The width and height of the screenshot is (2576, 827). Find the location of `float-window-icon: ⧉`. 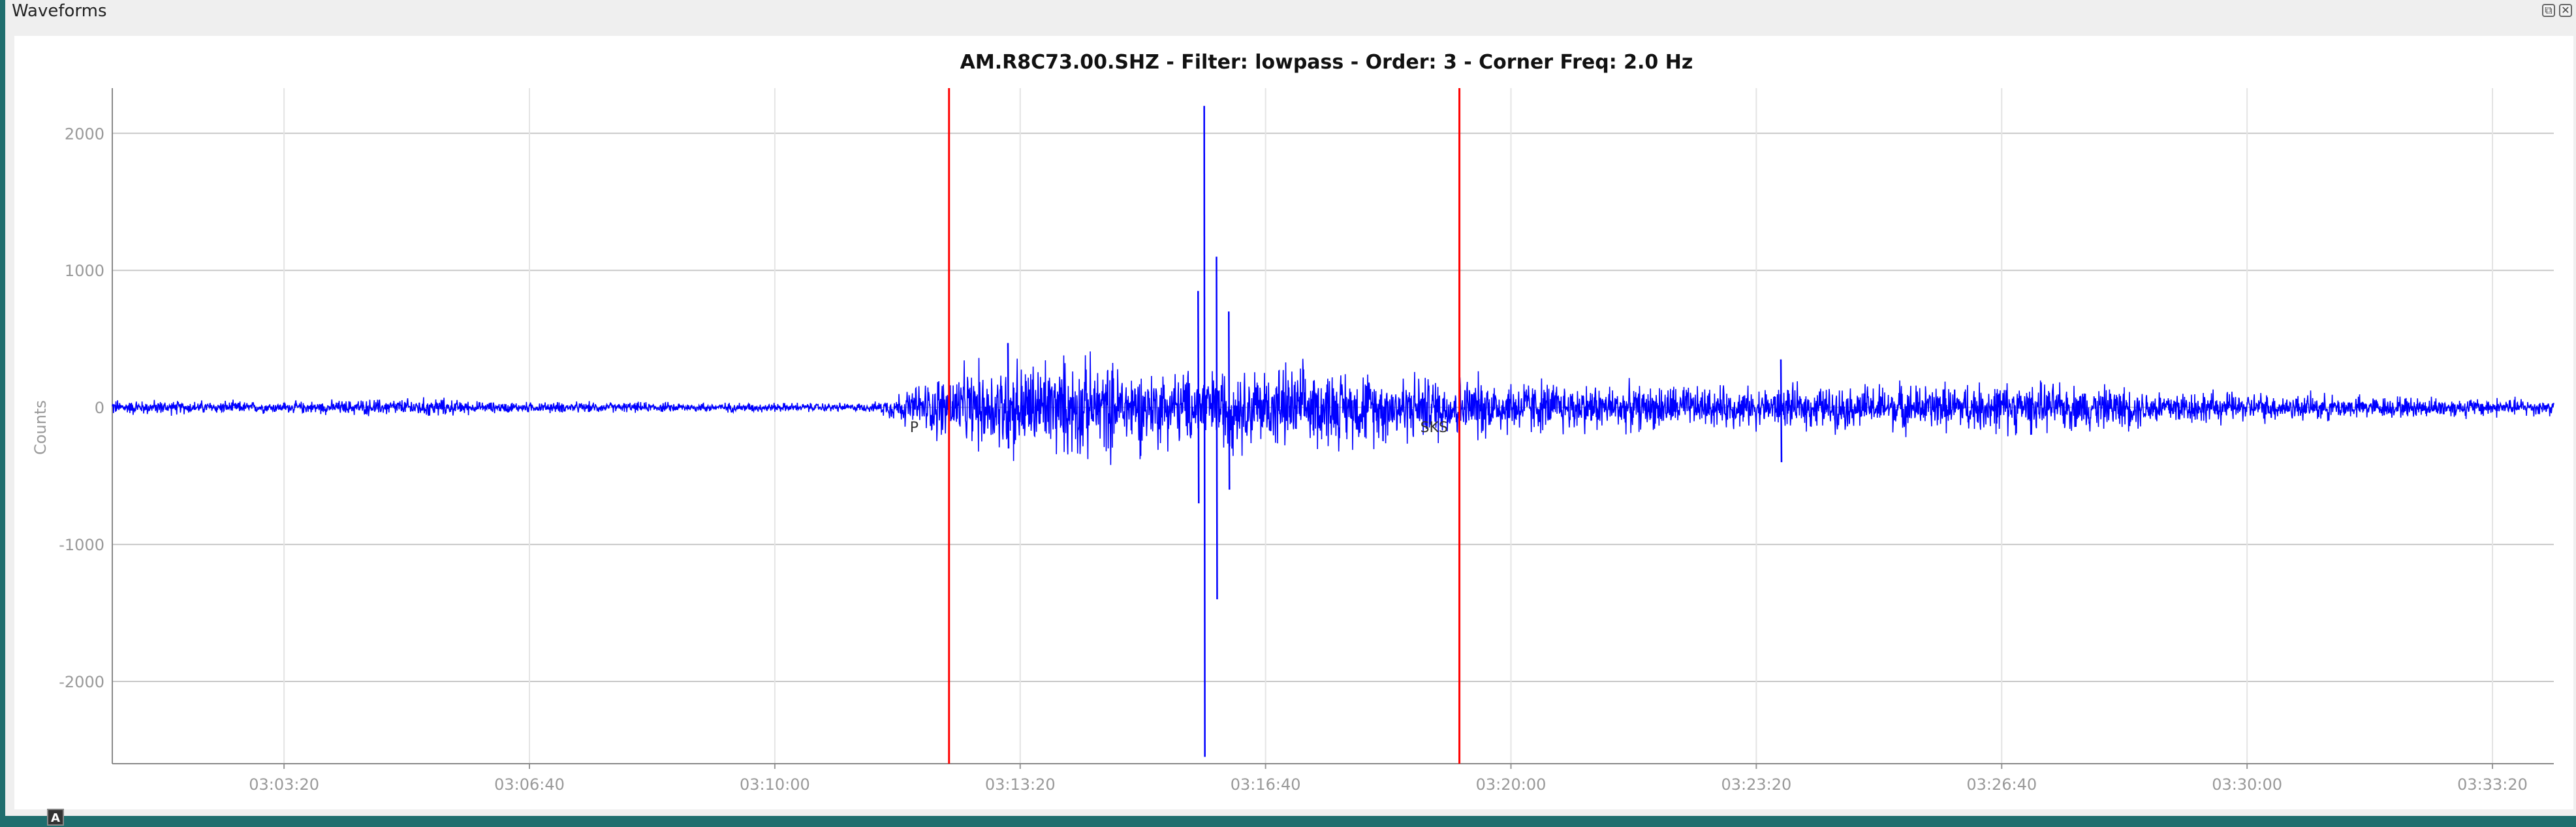

float-window-icon: ⧉ is located at coordinates (2548, 10).